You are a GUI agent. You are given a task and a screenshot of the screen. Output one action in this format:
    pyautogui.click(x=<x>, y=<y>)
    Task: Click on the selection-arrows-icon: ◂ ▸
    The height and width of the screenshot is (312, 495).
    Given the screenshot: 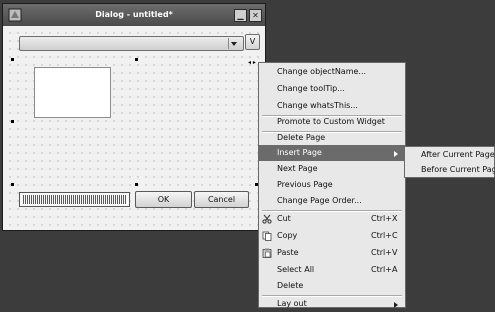 What is the action you would take?
    pyautogui.click(x=252, y=62)
    